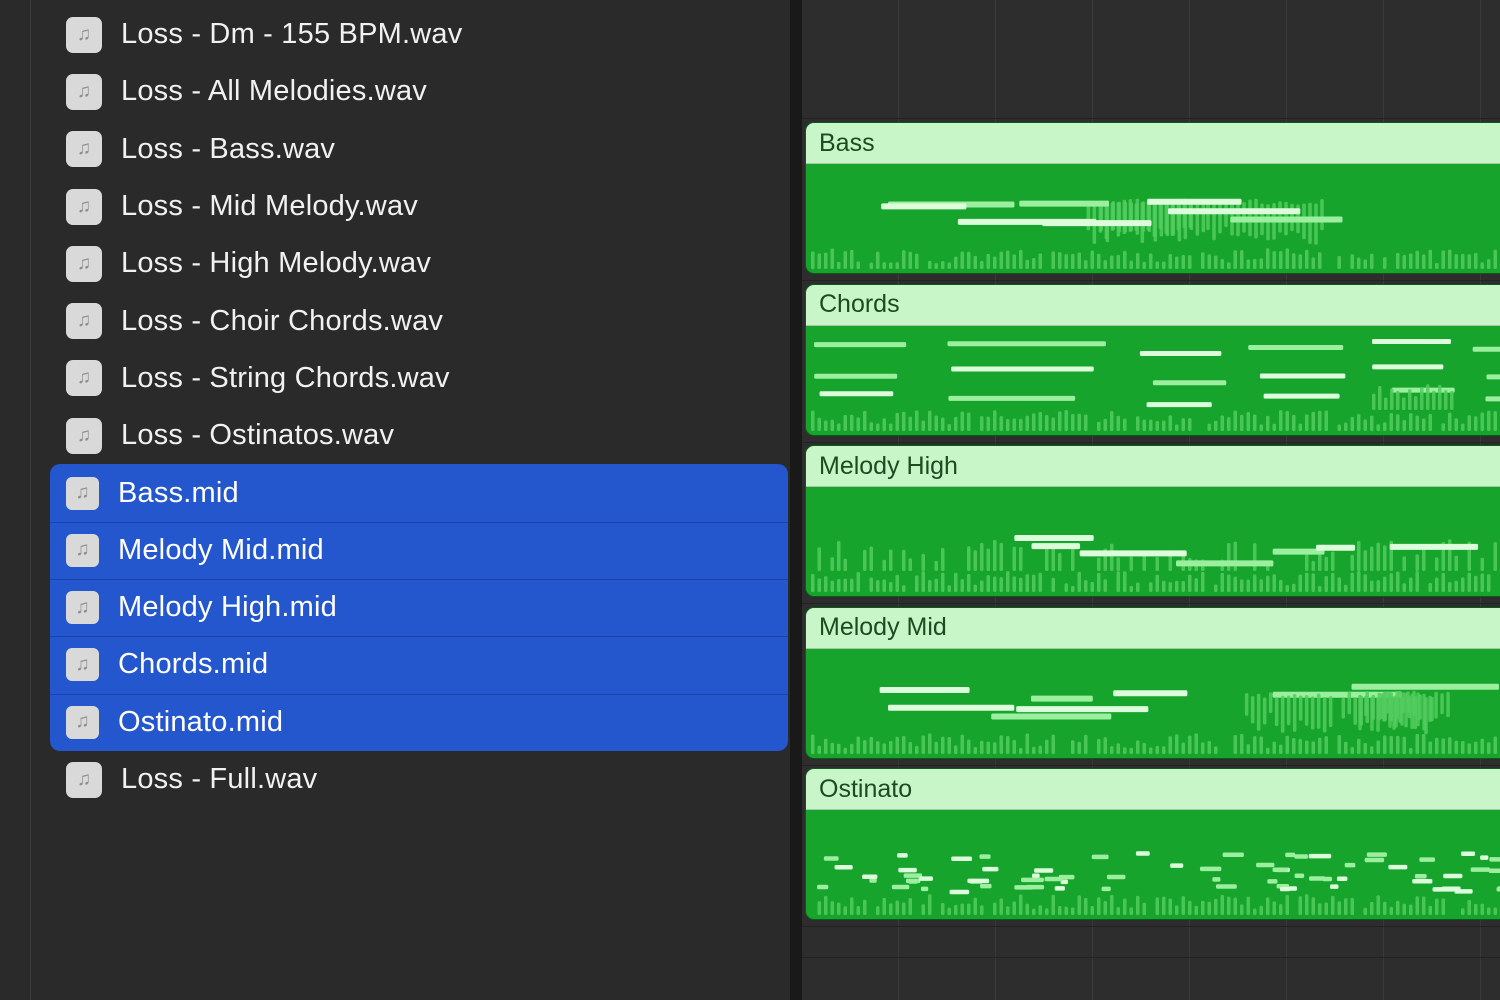  I want to click on midi-region-bass: Bass, so click(1152, 198).